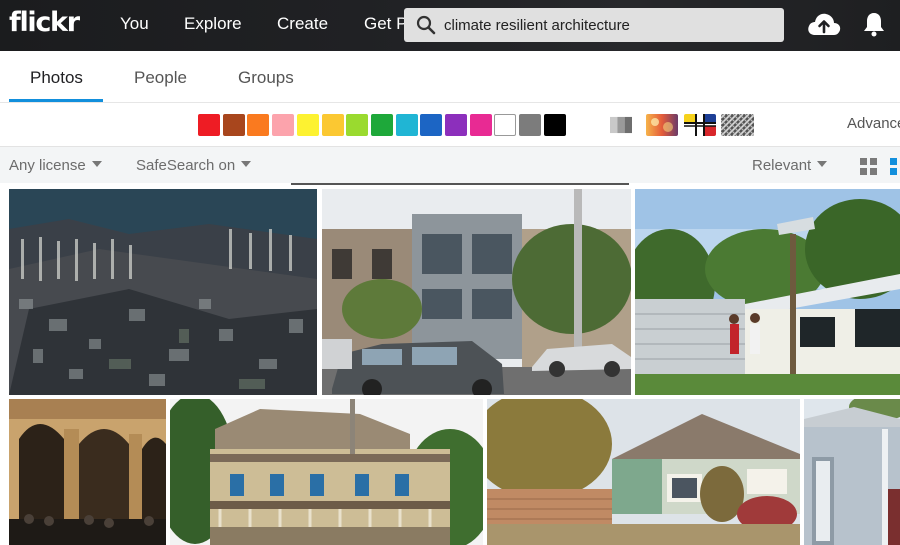 This screenshot has height=545, width=900. I want to click on photo-result-colonial-building, so click(326, 472).